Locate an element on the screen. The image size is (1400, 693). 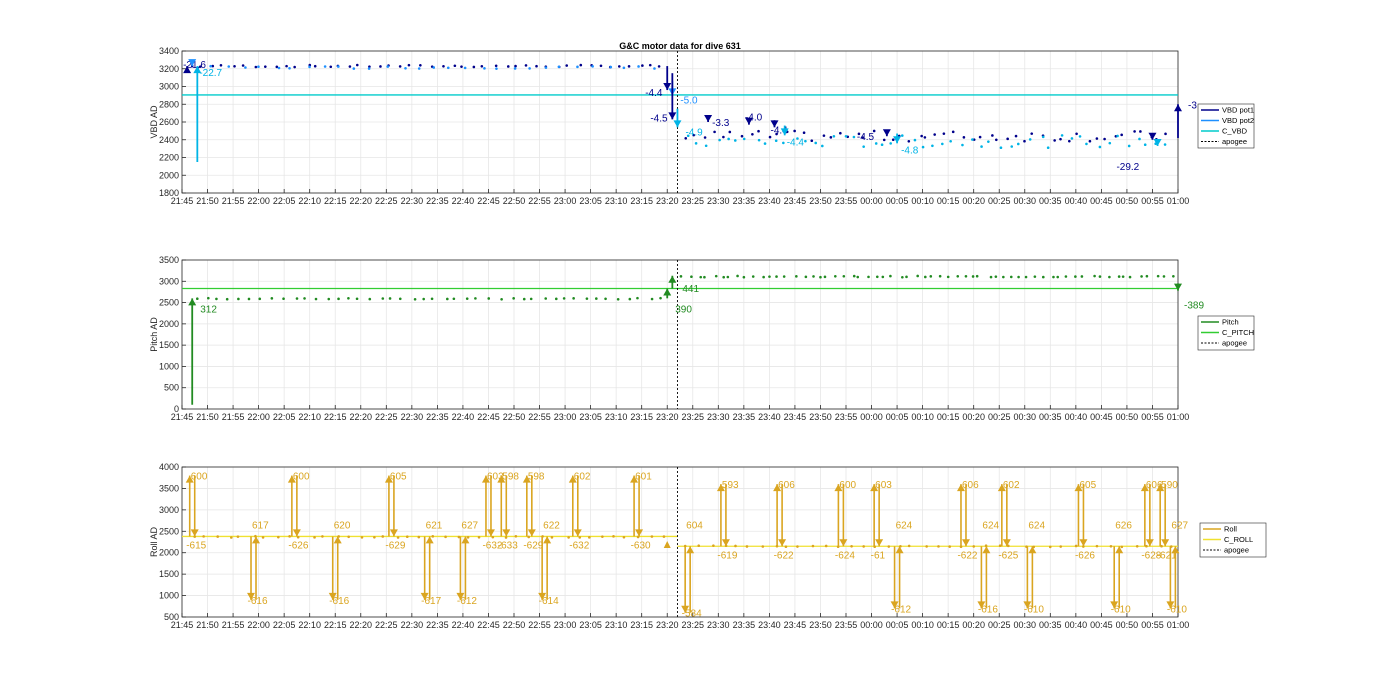
x-tick-label: 00:55 is located at coordinates (1152, 625).